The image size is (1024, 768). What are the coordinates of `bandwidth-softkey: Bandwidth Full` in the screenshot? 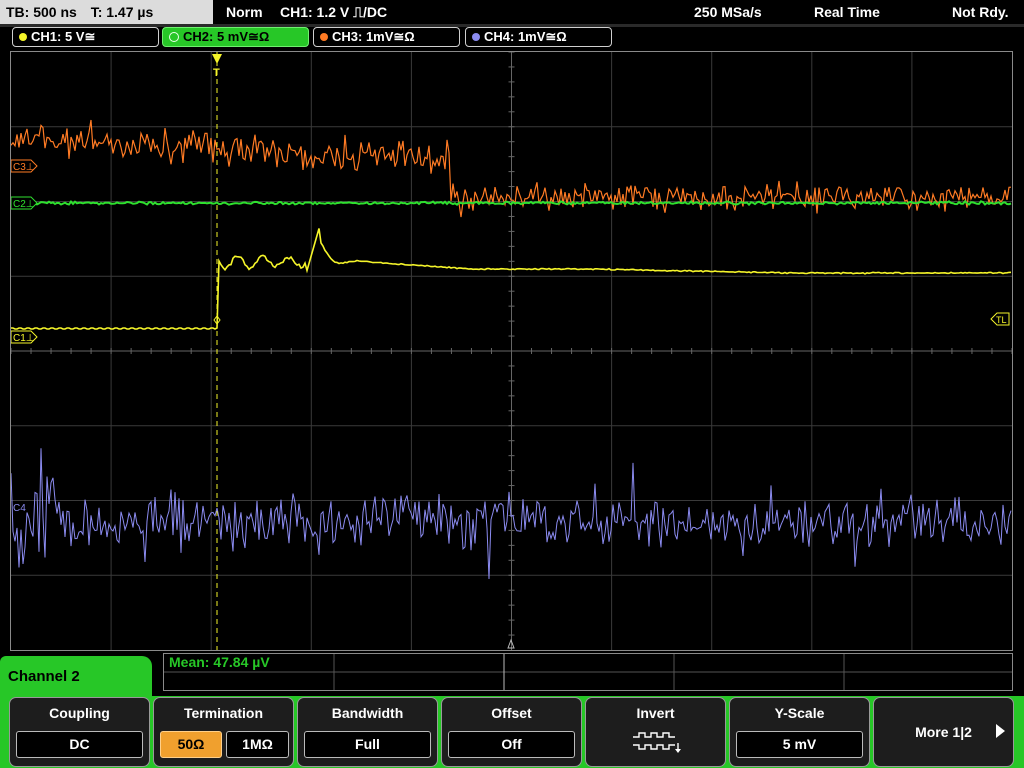 It's located at (367, 732).